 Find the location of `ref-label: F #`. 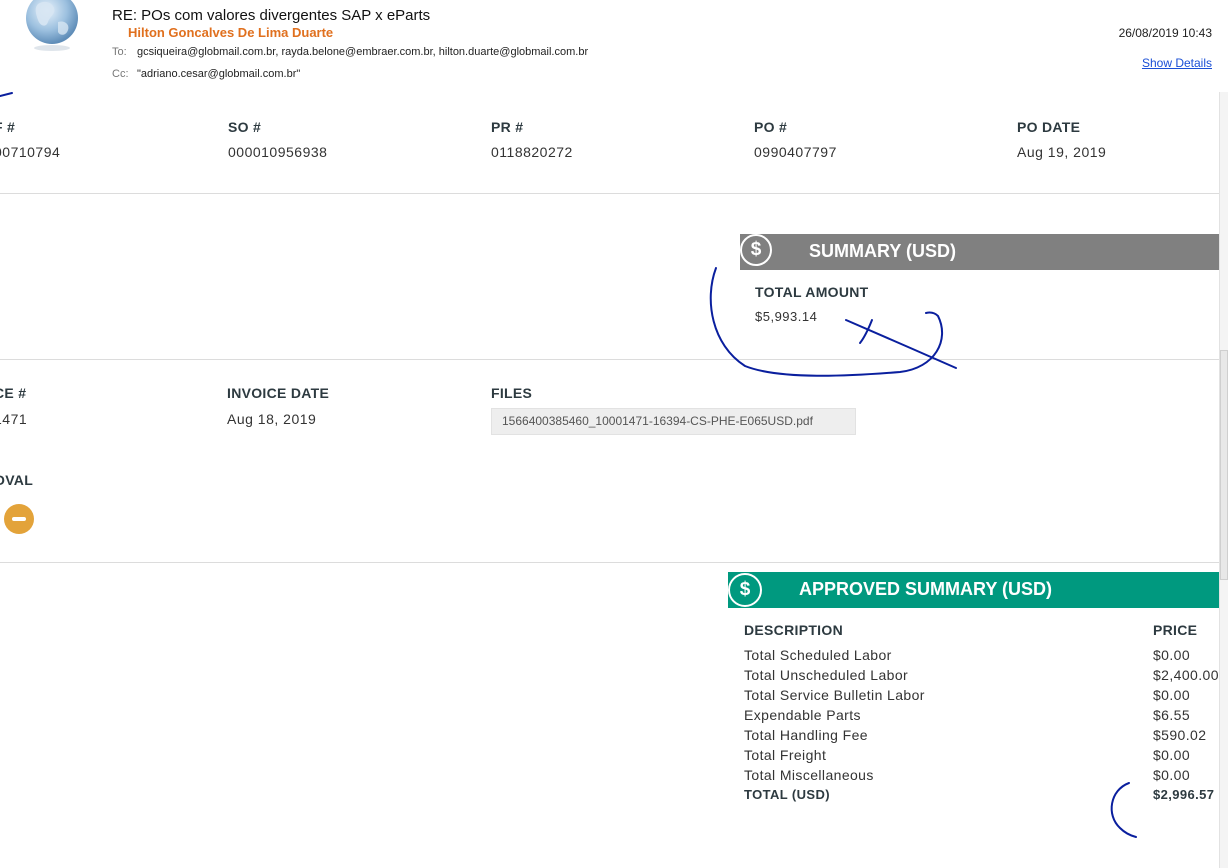

ref-label: F # is located at coordinates (8, 127).